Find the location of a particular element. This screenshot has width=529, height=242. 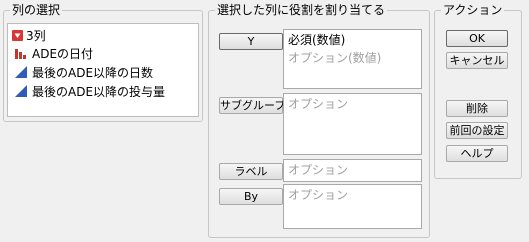

column-item-dose-since-ade: 最後のADE以降の投与量 is located at coordinates (89, 91).